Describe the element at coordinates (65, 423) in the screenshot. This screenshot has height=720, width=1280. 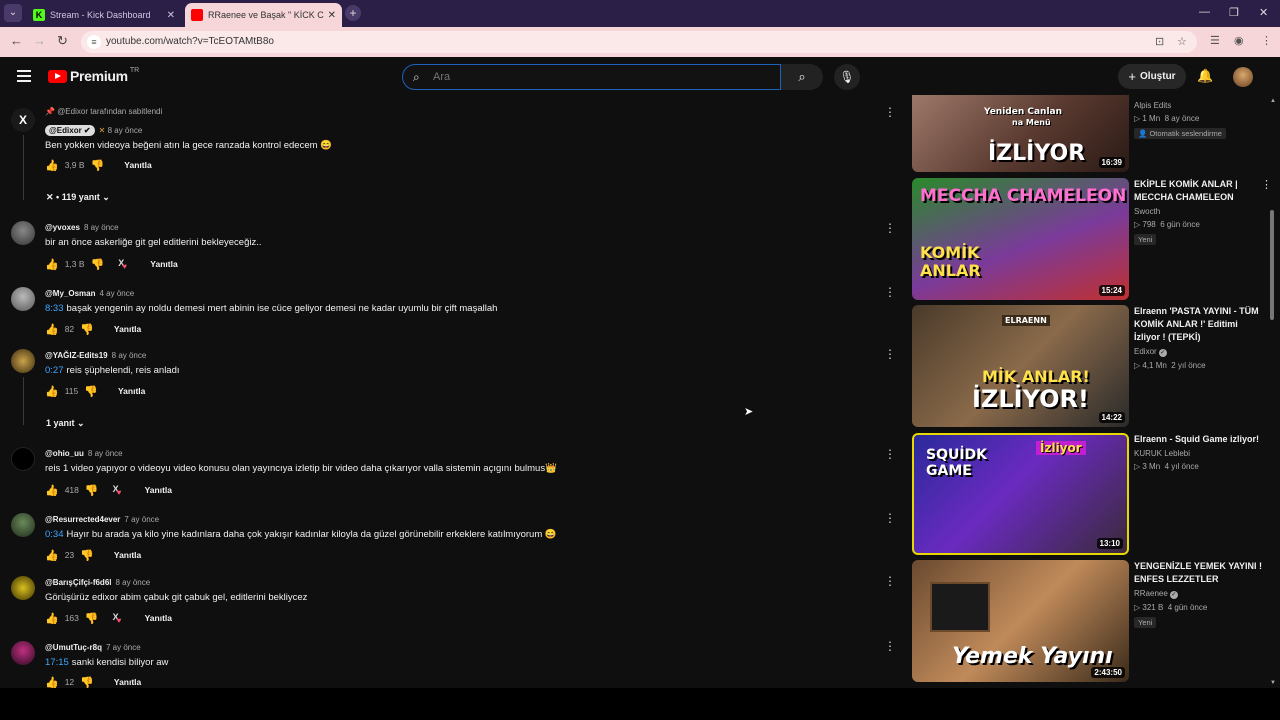
I see `view-replies-button: 1 yanıt ⌄` at that location.